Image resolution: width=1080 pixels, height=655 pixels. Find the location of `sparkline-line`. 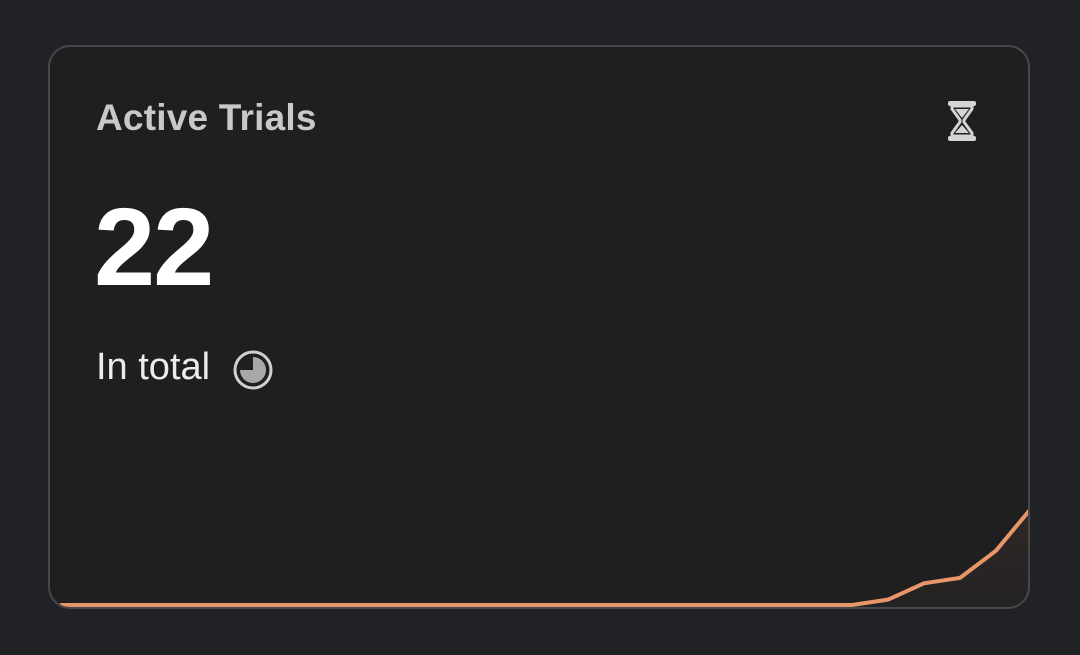

sparkline-line is located at coordinates (544, 557).